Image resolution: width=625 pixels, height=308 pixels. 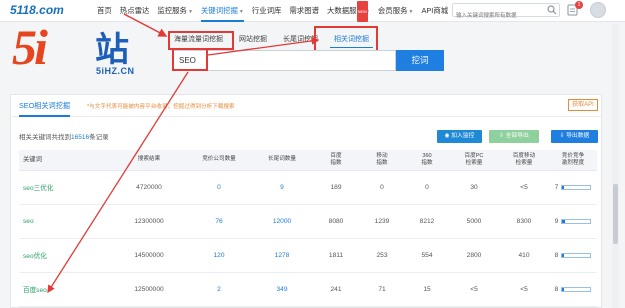 What do you see at coordinates (427, 160) in the screenshot?
I see `column-header: 360 指数` at bounding box center [427, 160].